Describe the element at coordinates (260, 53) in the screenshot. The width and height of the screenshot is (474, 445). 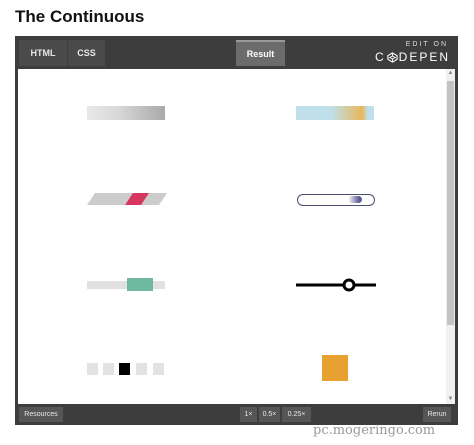
I see `tab-result: Result` at that location.